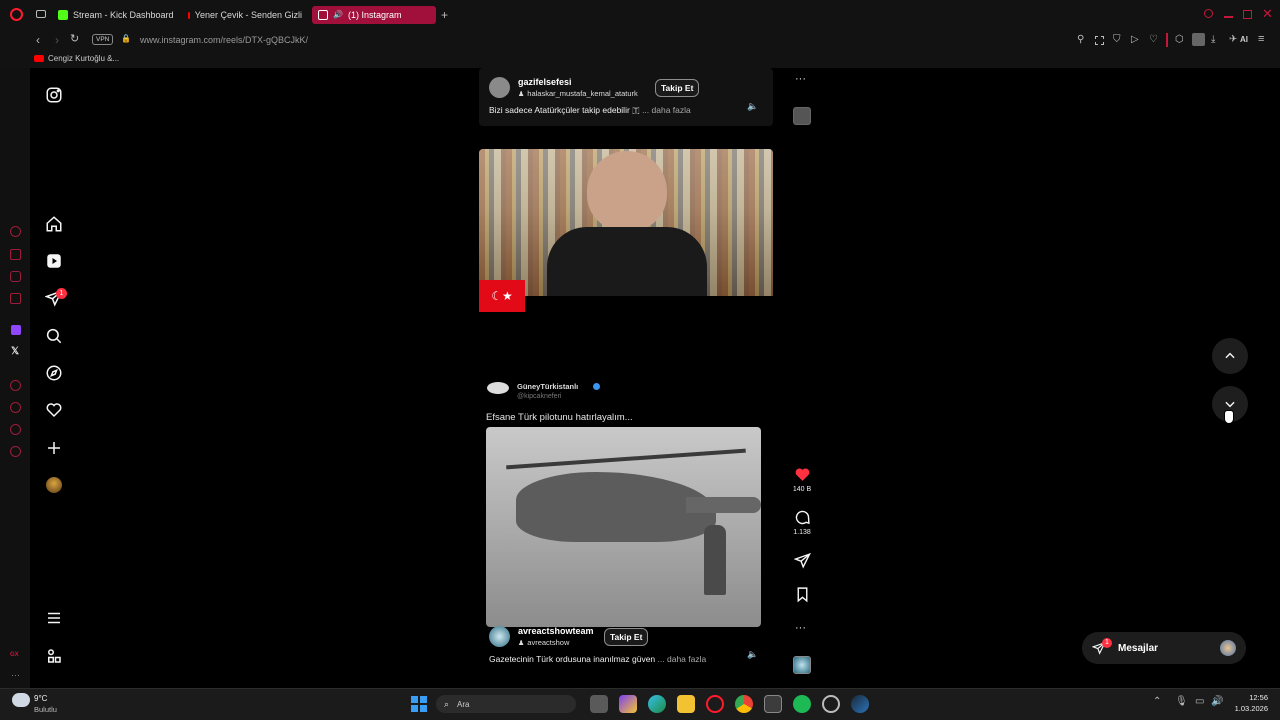  What do you see at coordinates (54, 656) in the screenshot?
I see `also-from-meta-icon` at bounding box center [54, 656].